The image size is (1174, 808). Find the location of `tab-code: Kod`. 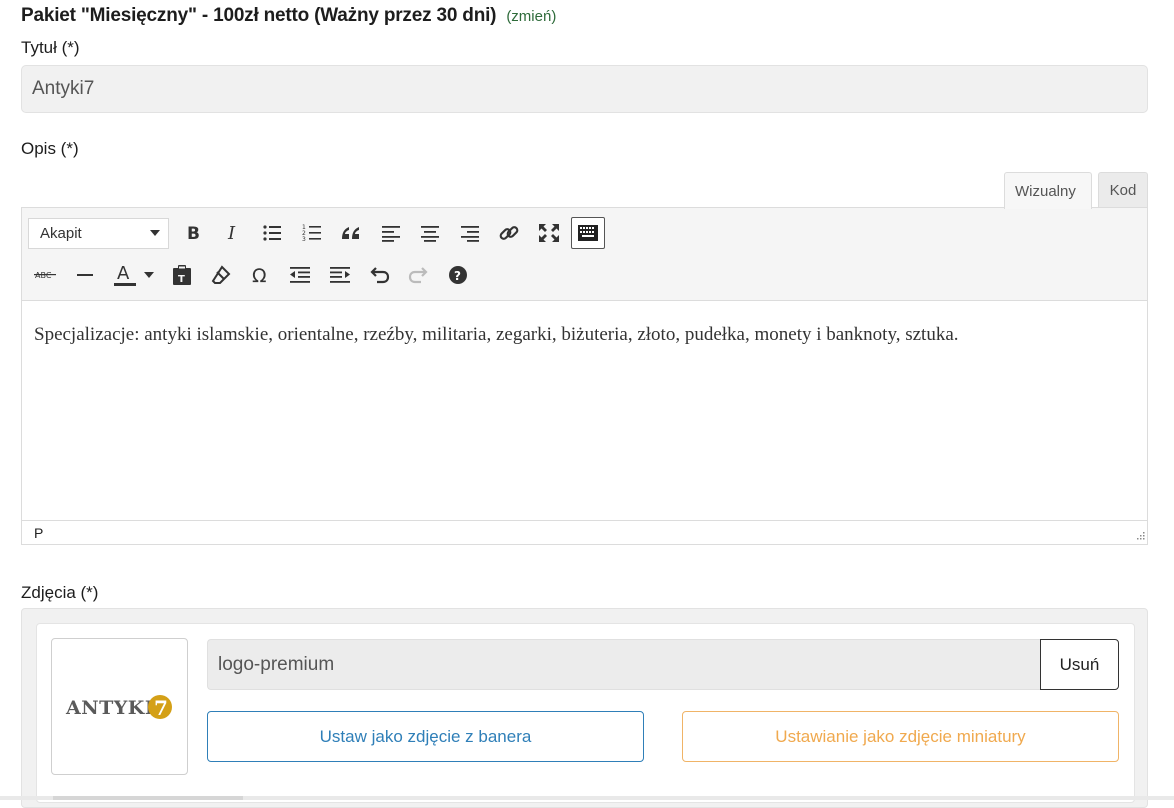

tab-code: Kod is located at coordinates (1123, 190).